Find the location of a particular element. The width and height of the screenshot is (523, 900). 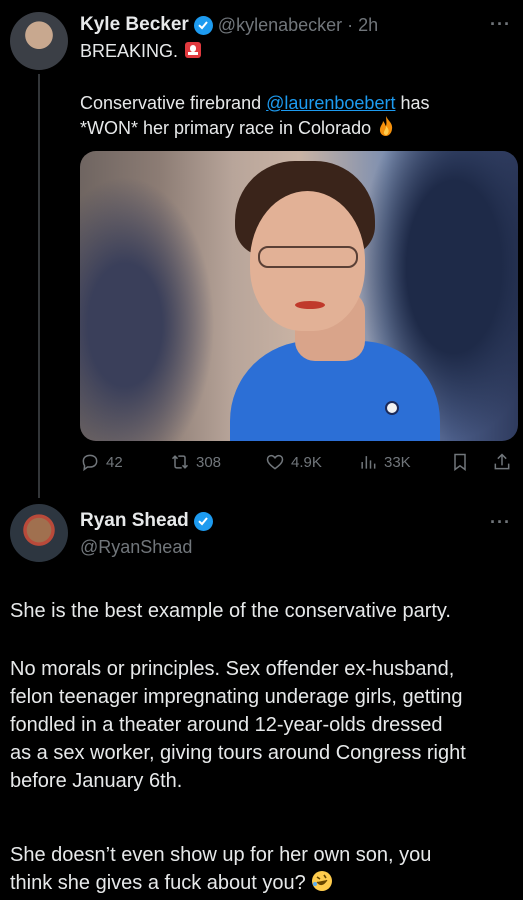

tweet2-display-name: Ryan Shead is located at coordinates (134, 521).